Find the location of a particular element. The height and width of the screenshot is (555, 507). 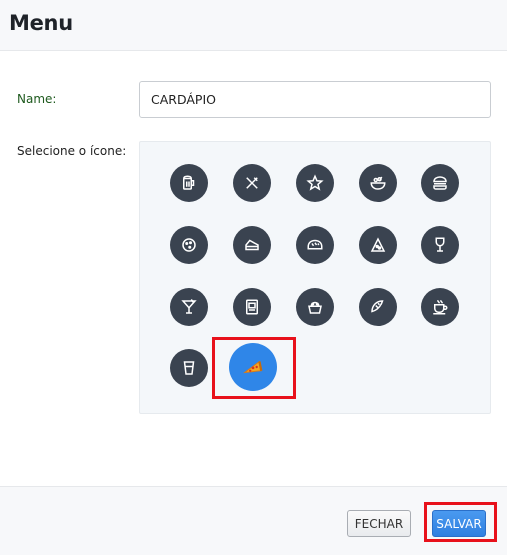

cocktail-icon is located at coordinates (189, 307).